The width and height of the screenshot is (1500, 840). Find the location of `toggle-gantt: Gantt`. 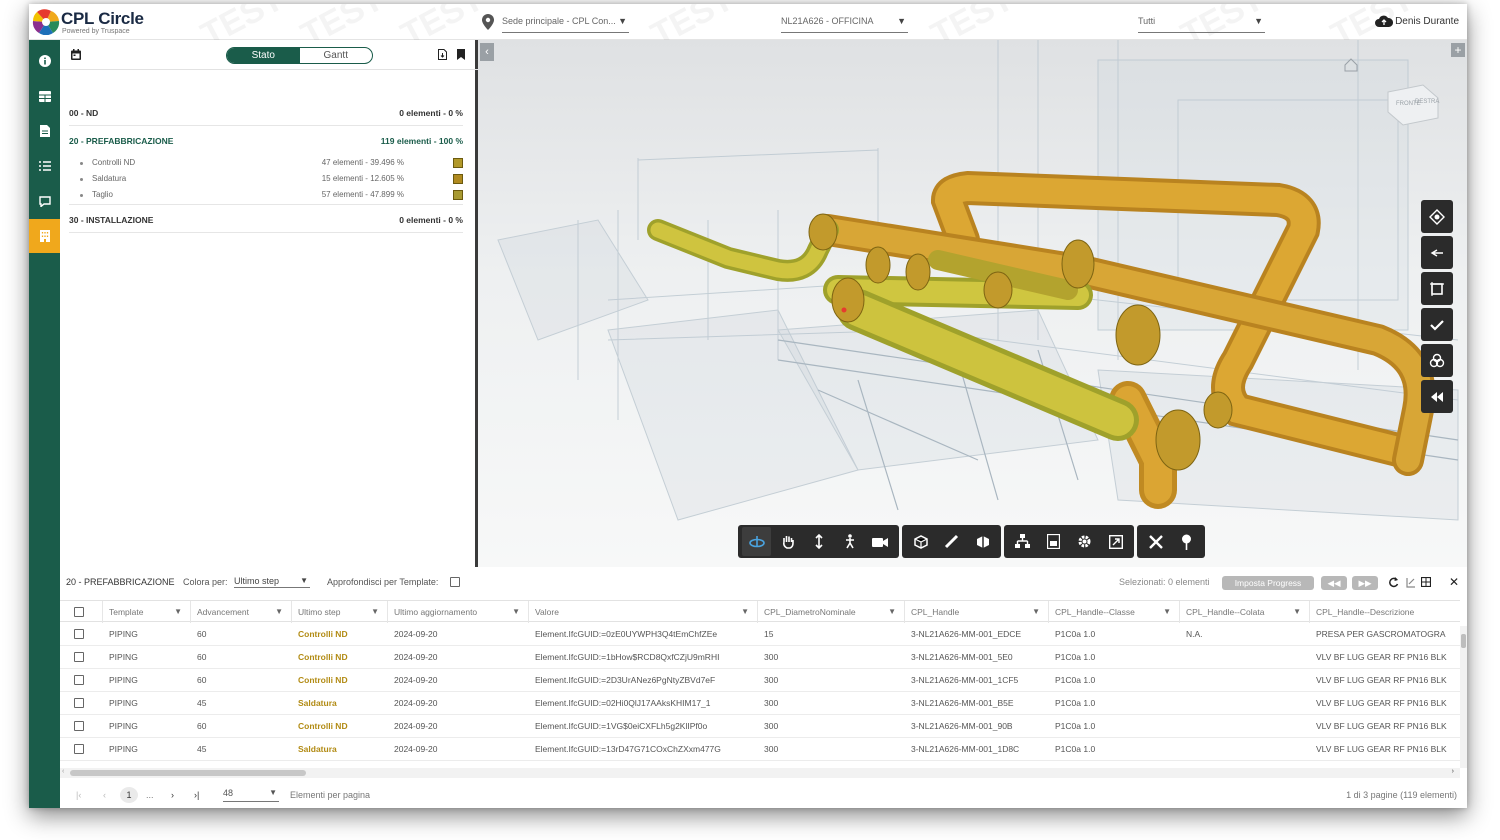

toggle-gantt: Gantt is located at coordinates (336, 55).